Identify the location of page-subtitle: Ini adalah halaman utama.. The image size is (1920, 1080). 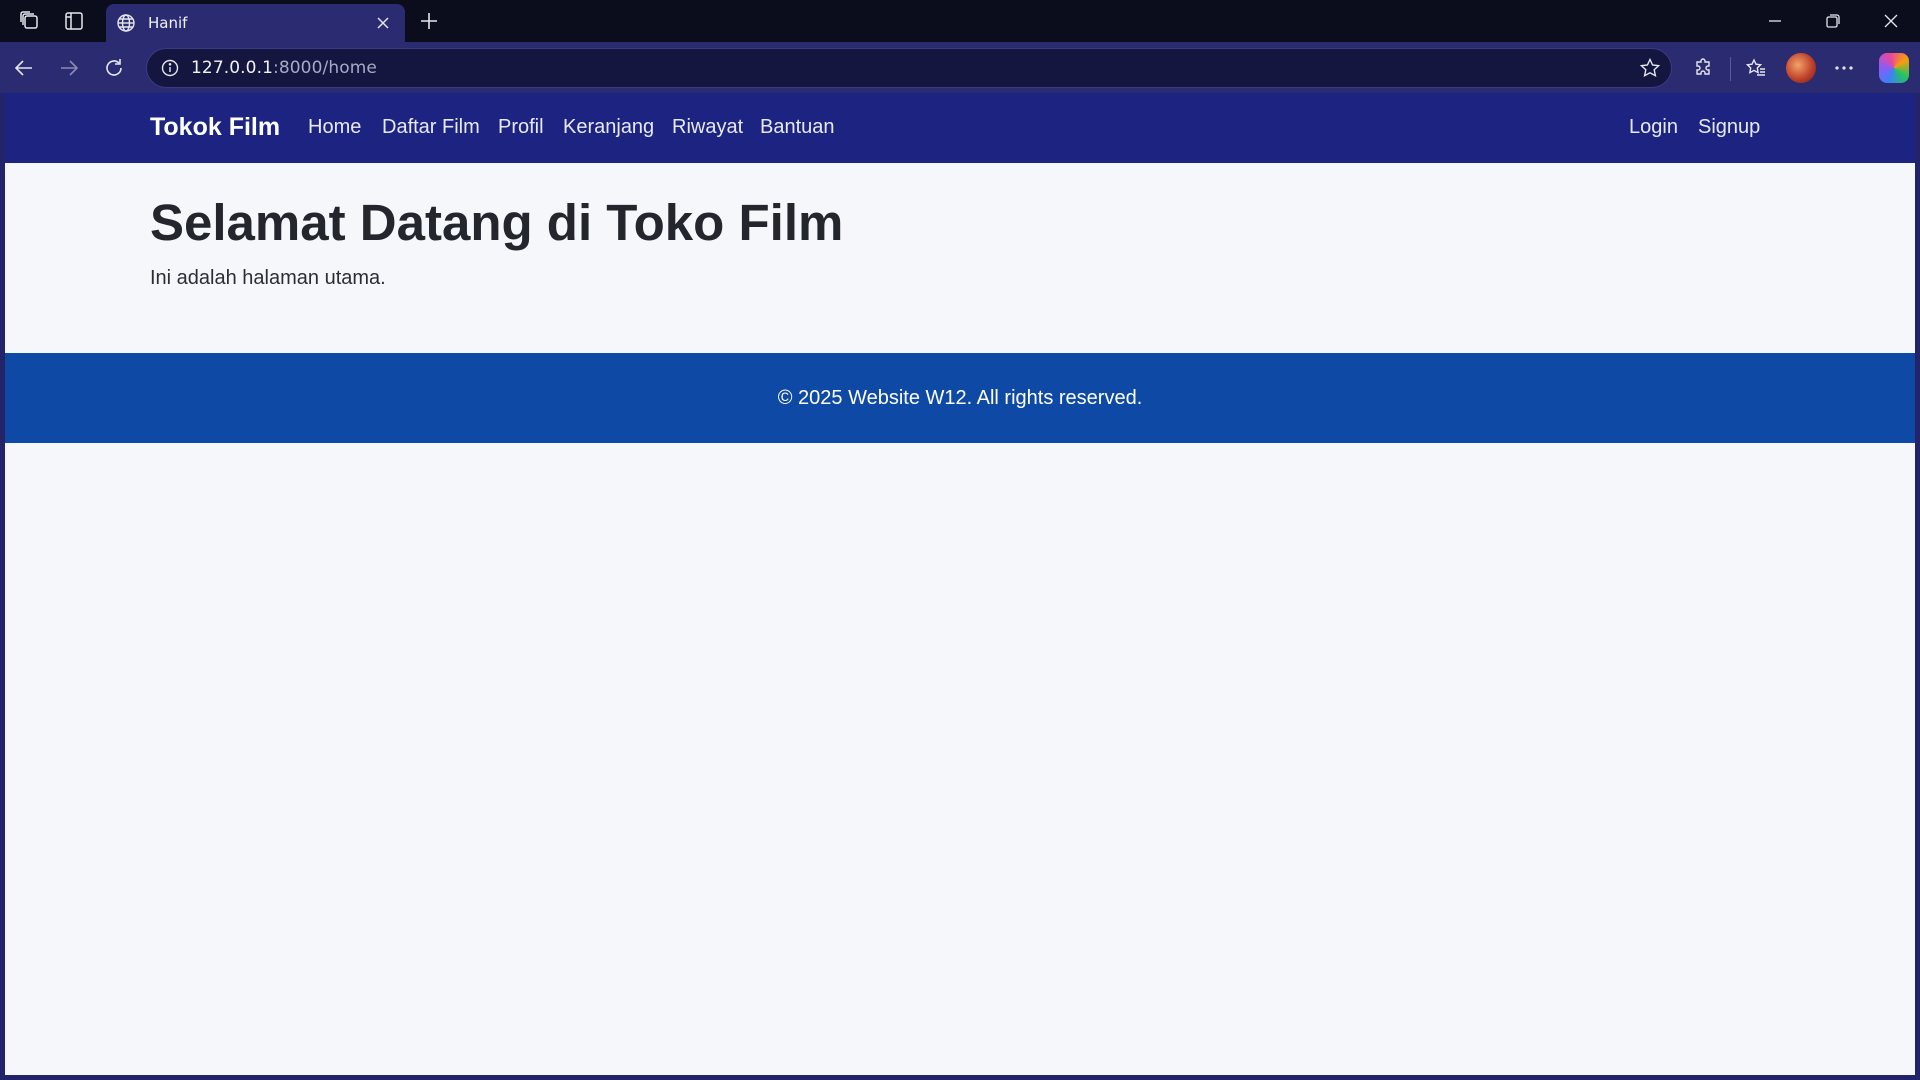
(268, 278).